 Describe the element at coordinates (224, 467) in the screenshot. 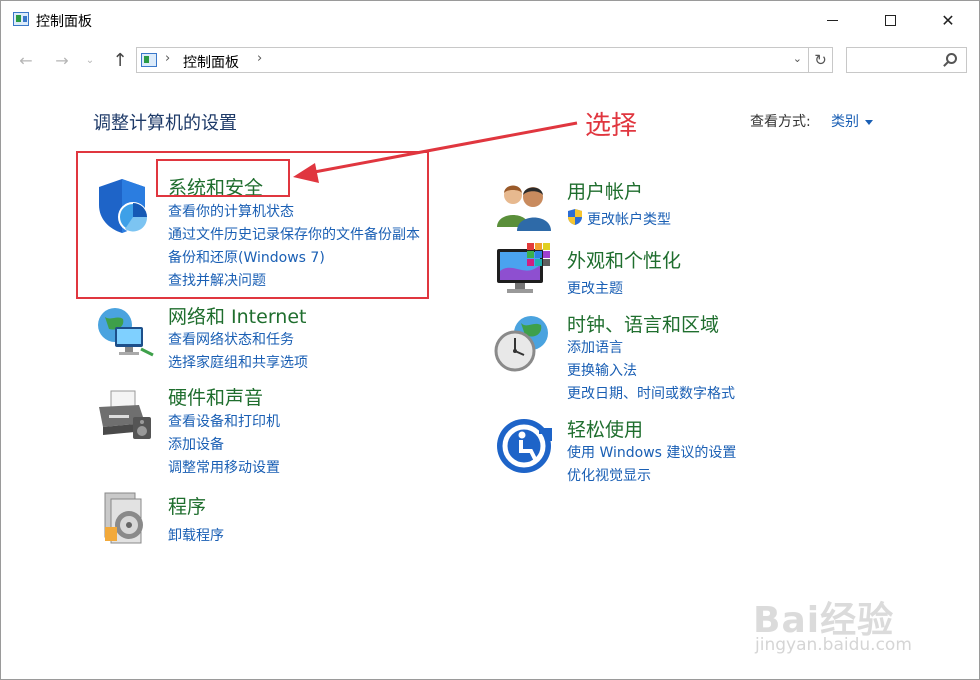

I see `link-mobility-settings: 调整常用移动设置` at that location.